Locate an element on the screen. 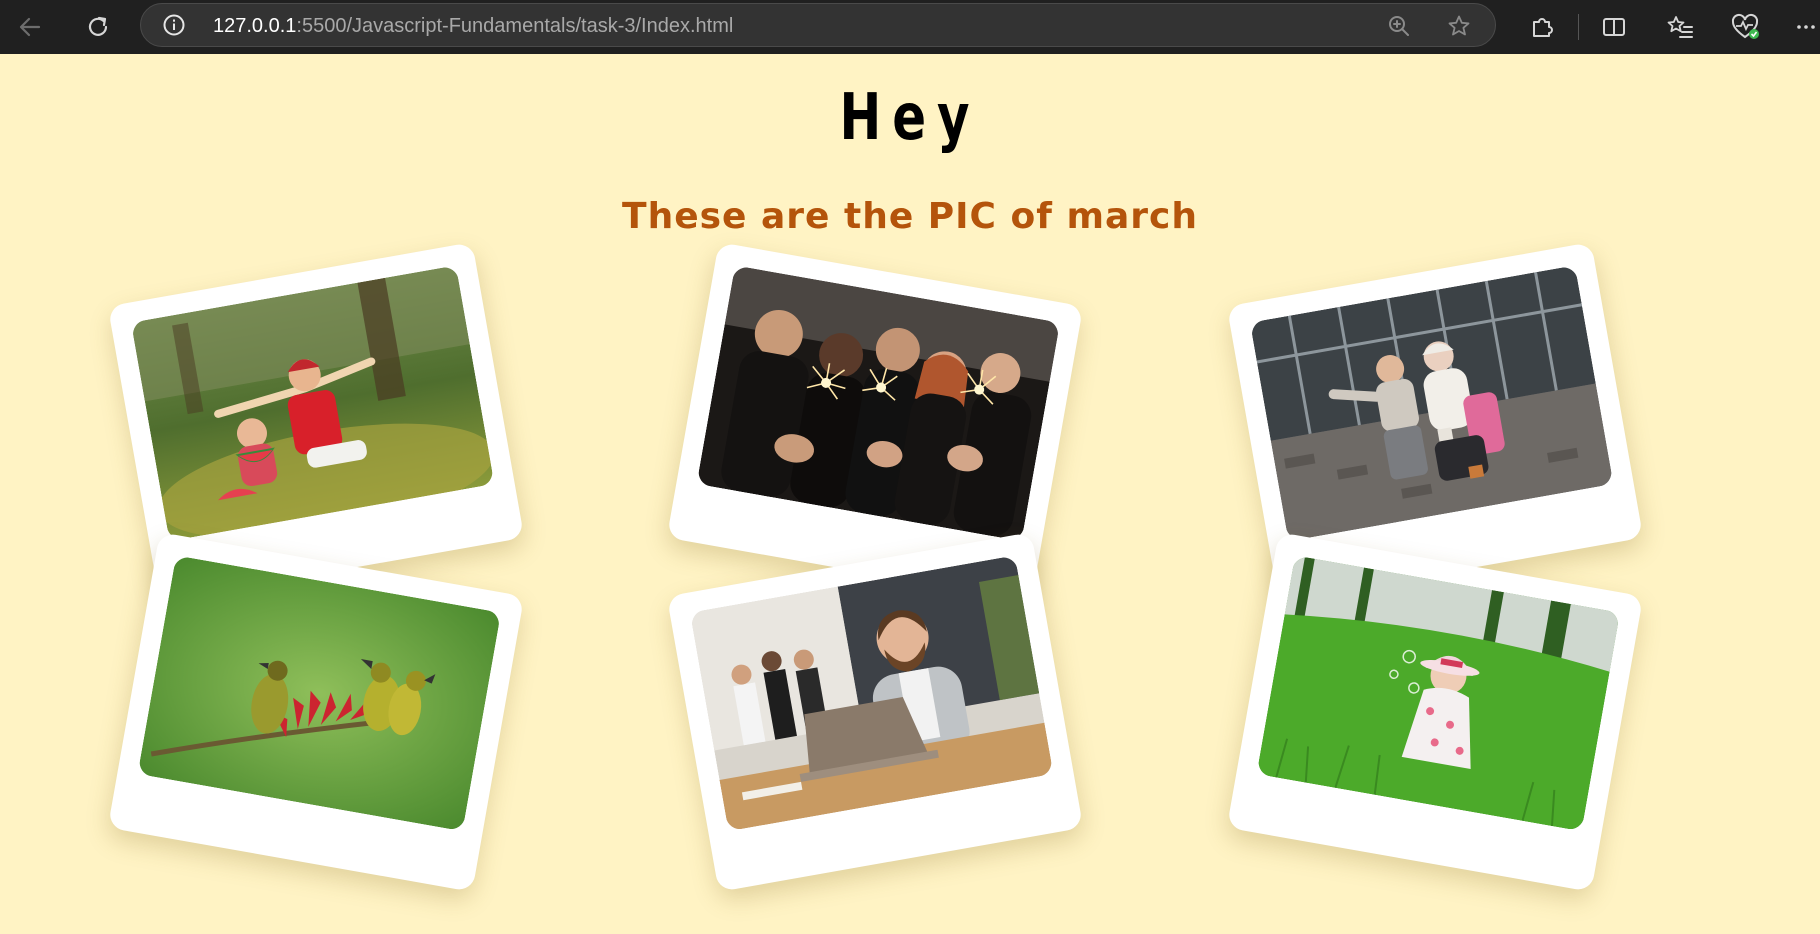 The width and height of the screenshot is (1820, 934). more-dots-icon is located at coordinates (1806, 27).